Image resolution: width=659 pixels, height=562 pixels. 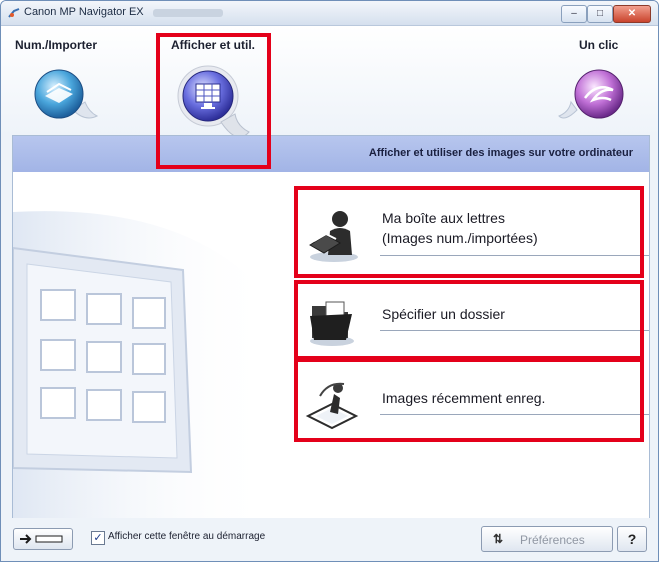 What do you see at coordinates (14, 13) in the screenshot?
I see `app-logo-icon` at bounding box center [14, 13].